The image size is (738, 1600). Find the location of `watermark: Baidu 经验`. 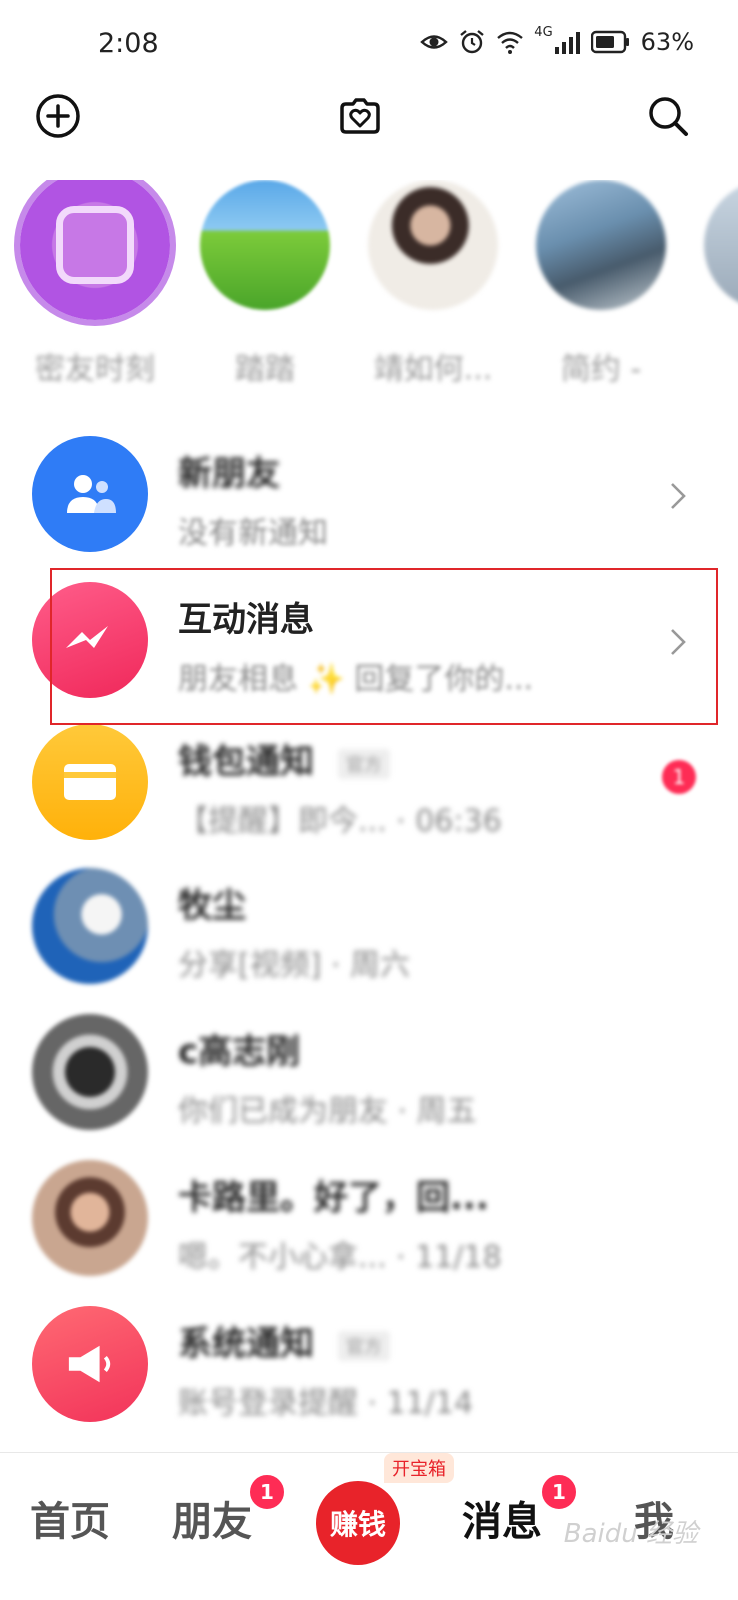

watermark: Baidu 经验 is located at coordinates (630, 1534).